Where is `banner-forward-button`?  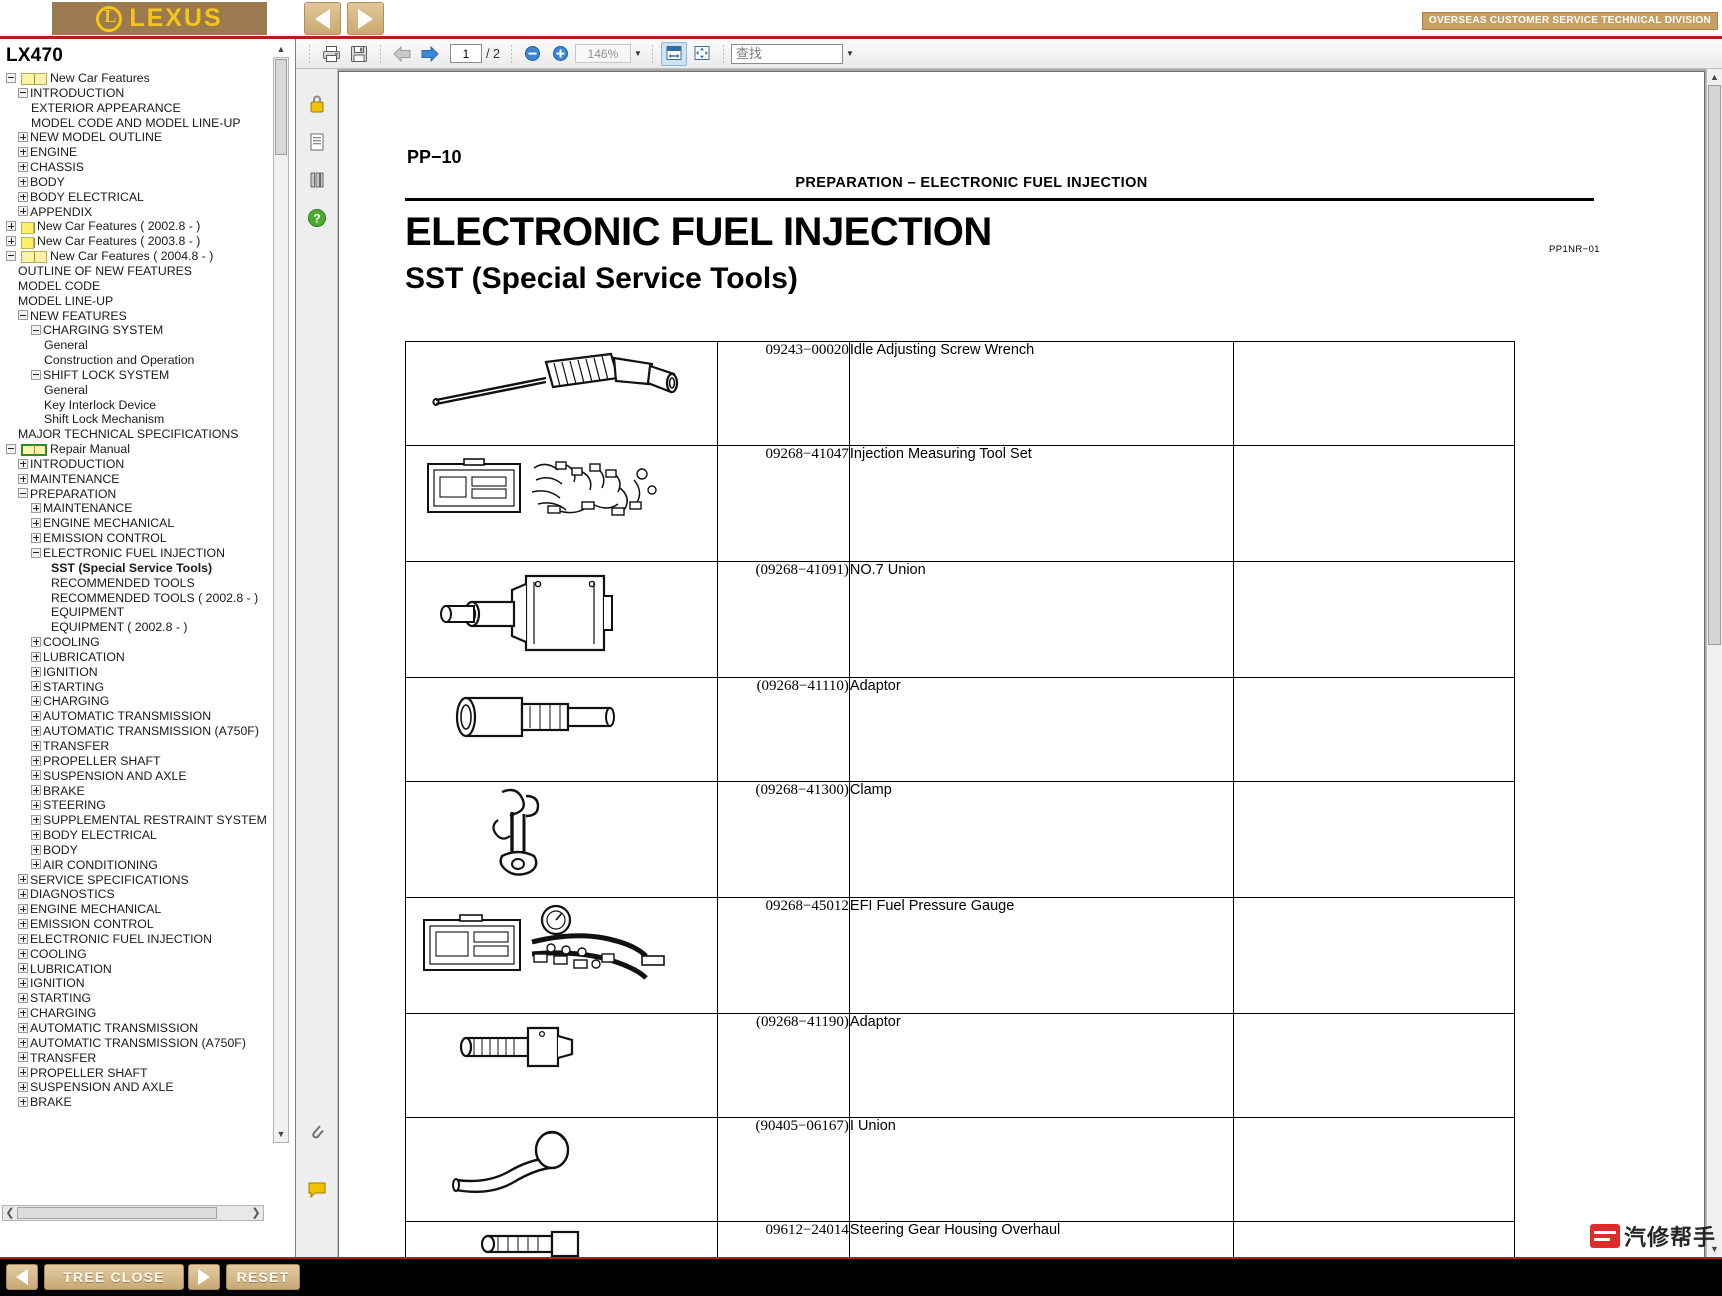
banner-forward-button is located at coordinates (365, 18).